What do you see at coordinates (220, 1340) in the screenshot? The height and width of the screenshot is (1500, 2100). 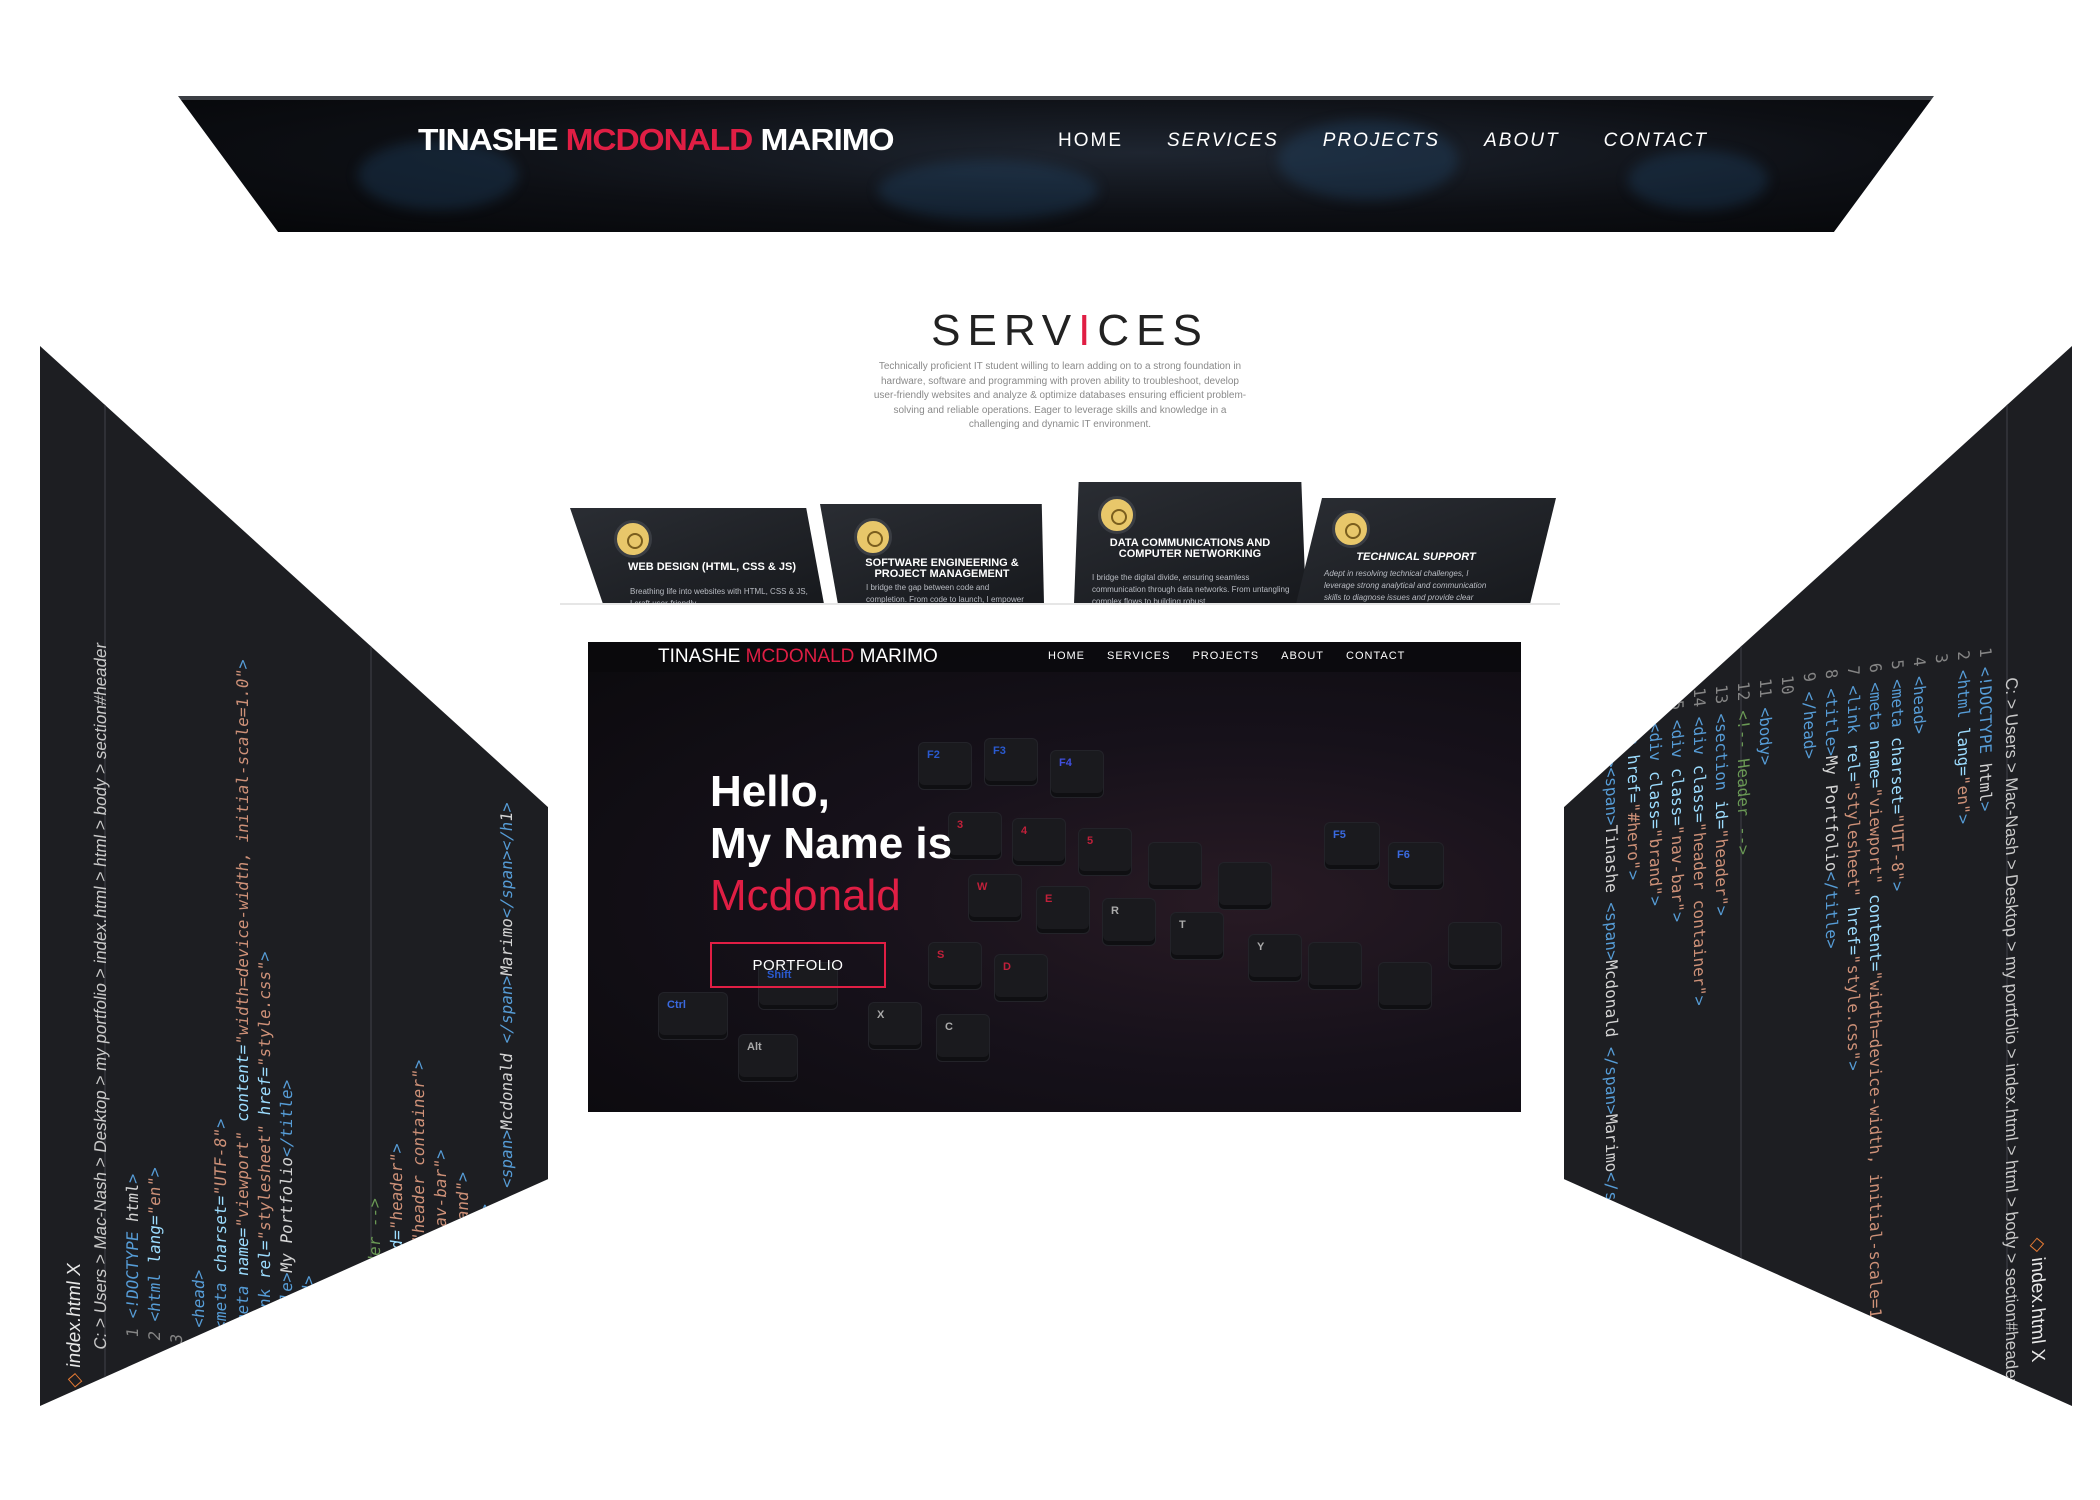 I see `line-number: 5` at bounding box center [220, 1340].